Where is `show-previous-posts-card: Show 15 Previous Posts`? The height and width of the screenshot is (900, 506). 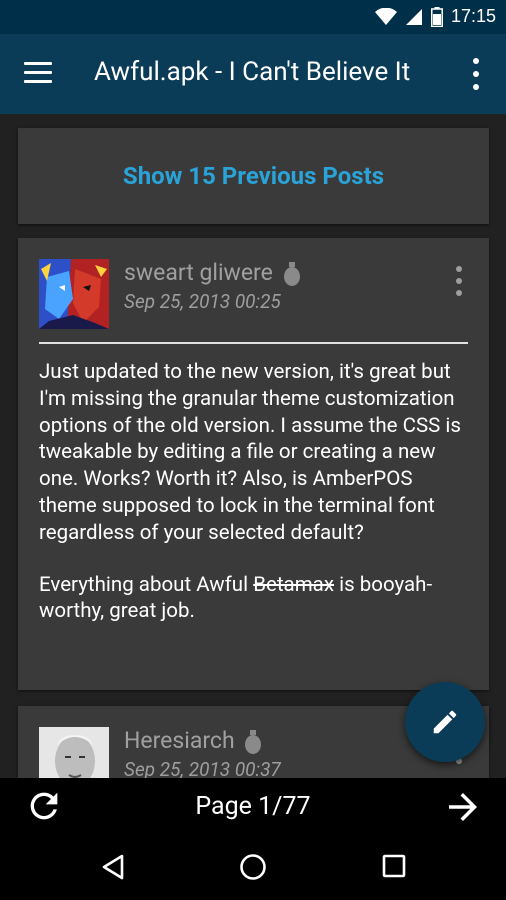
show-previous-posts-card: Show 15 Previous Posts is located at coordinates (253, 176).